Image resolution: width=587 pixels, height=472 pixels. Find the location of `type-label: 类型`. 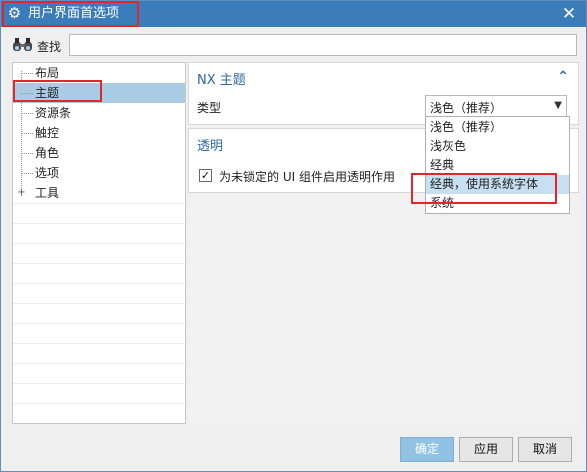

type-label: 类型 is located at coordinates (209, 108).